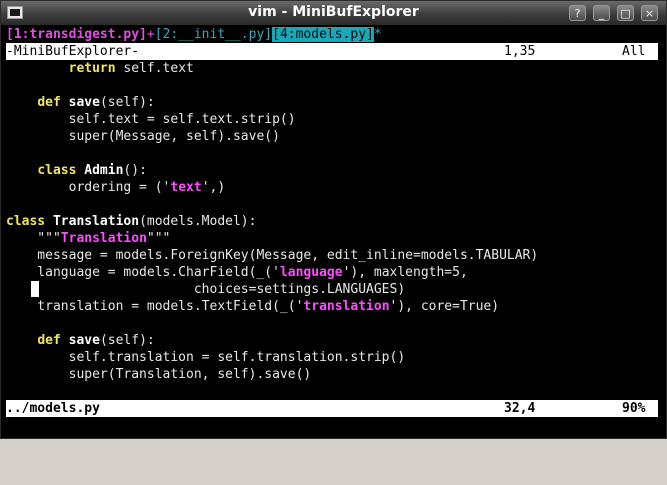 The height and width of the screenshot is (485, 667). What do you see at coordinates (634, 51) in the screenshot?
I see `status-scroll: All` at bounding box center [634, 51].